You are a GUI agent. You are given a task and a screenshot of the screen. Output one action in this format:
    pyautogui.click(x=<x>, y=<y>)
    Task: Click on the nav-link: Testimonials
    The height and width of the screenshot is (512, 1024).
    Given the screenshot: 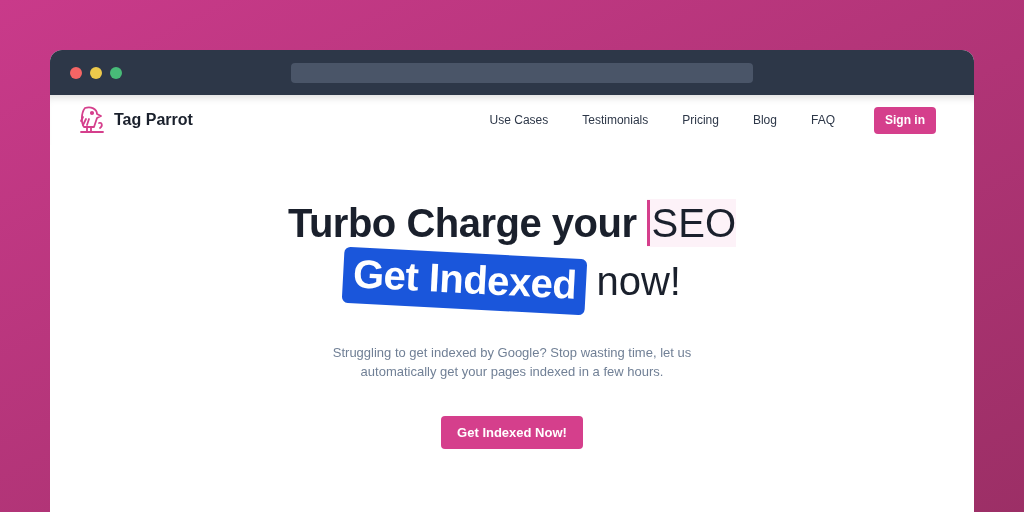 What is the action you would take?
    pyautogui.click(x=615, y=120)
    